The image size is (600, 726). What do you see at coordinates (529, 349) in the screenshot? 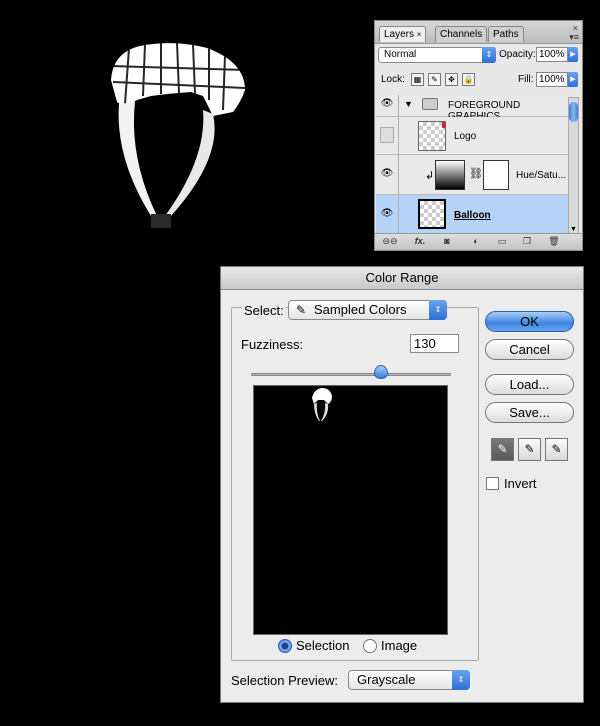
I see `cancel-button: Cancel` at bounding box center [529, 349].